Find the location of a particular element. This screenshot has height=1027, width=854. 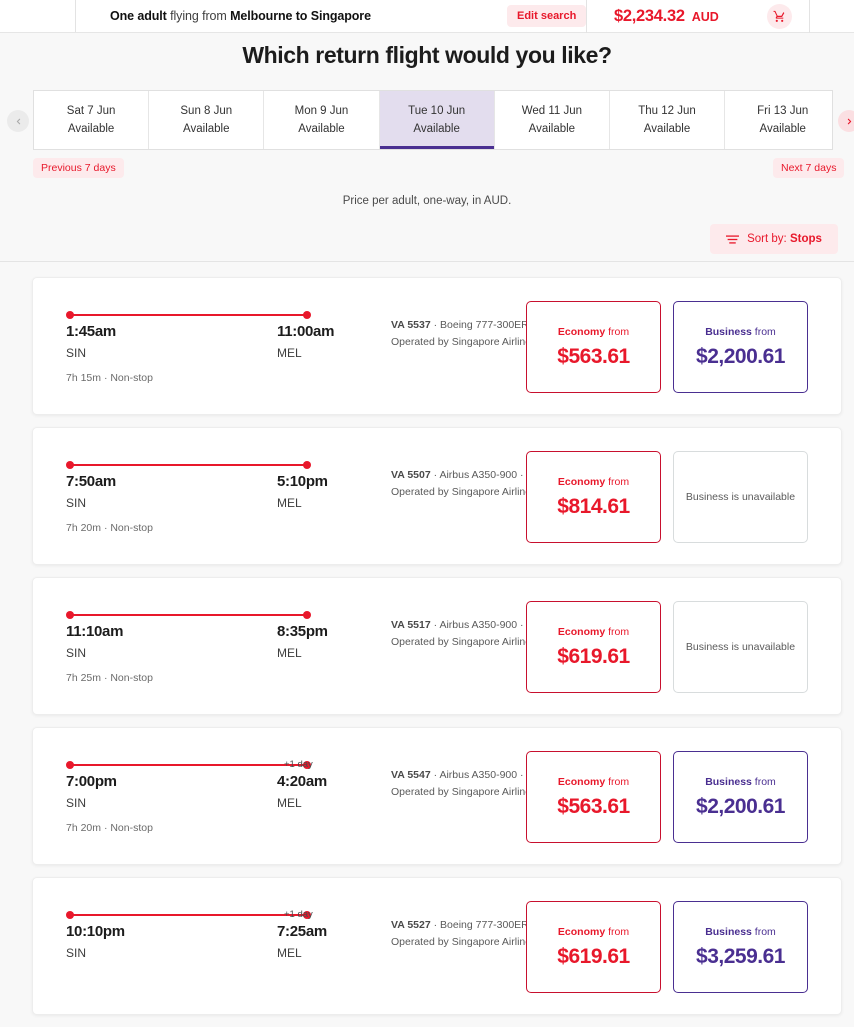

total-price-currency: AUD is located at coordinates (705, 16).